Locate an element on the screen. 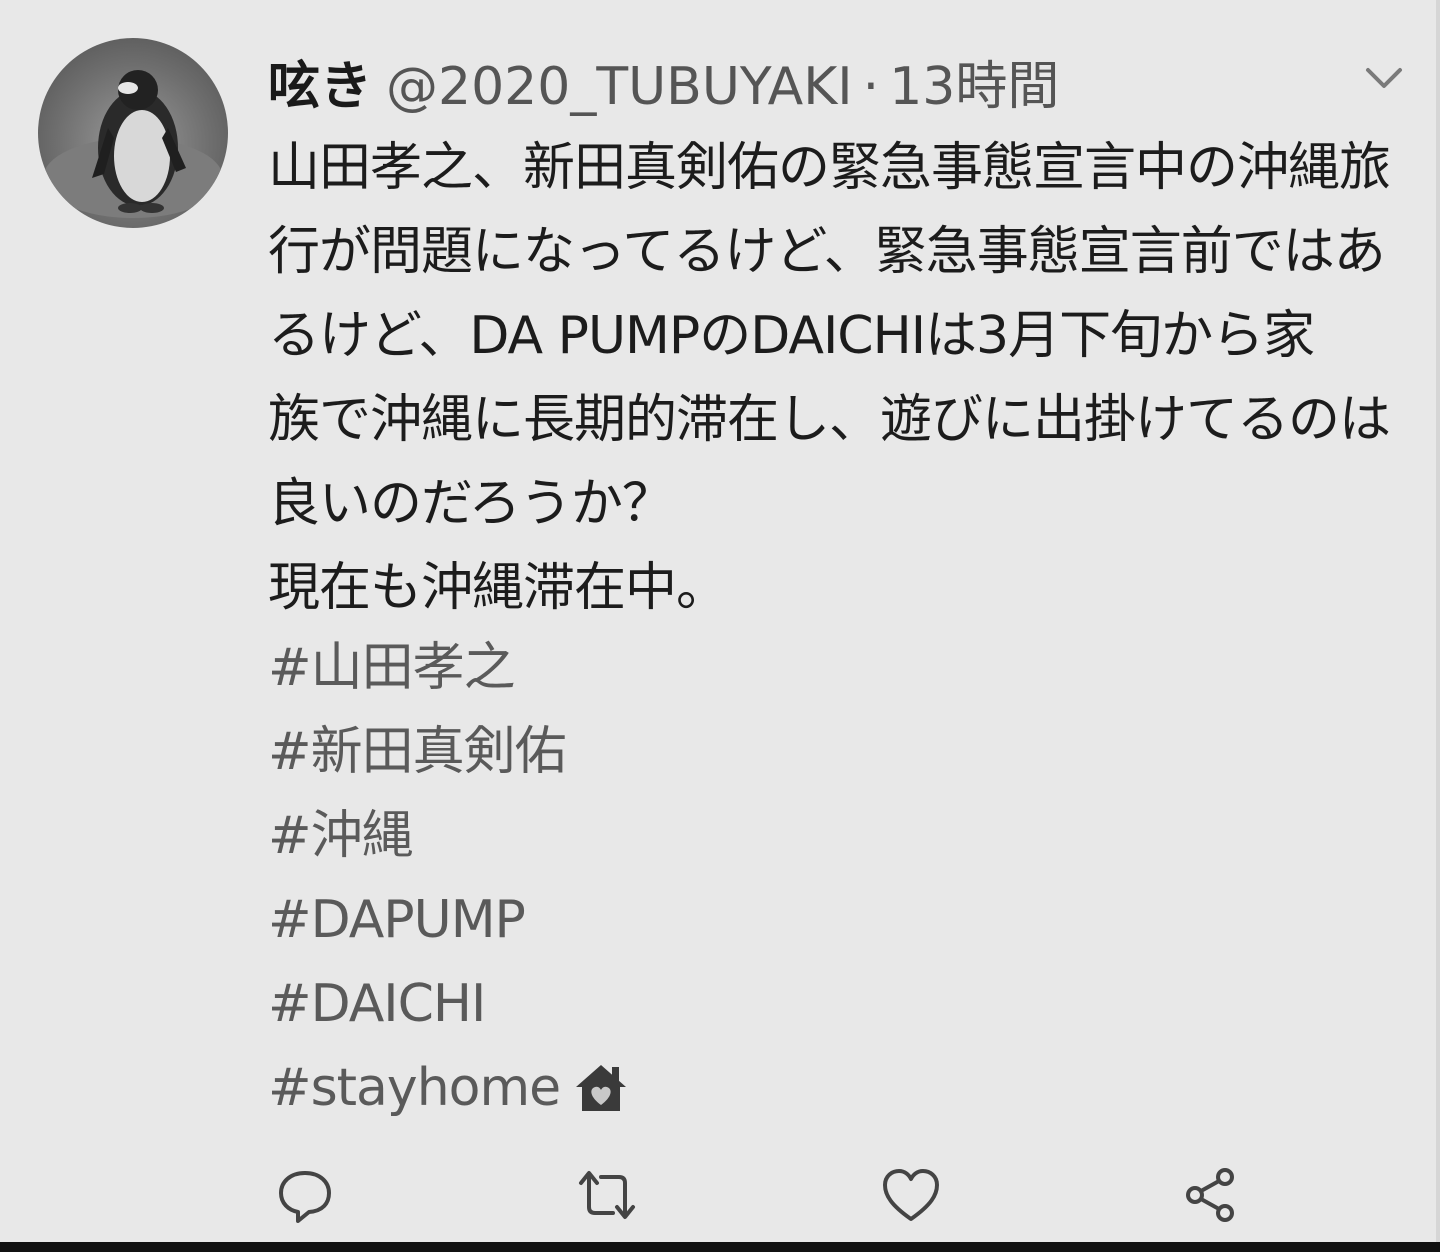 This screenshot has width=1440, height=1252. retweet-icon is located at coordinates (607, 1195).